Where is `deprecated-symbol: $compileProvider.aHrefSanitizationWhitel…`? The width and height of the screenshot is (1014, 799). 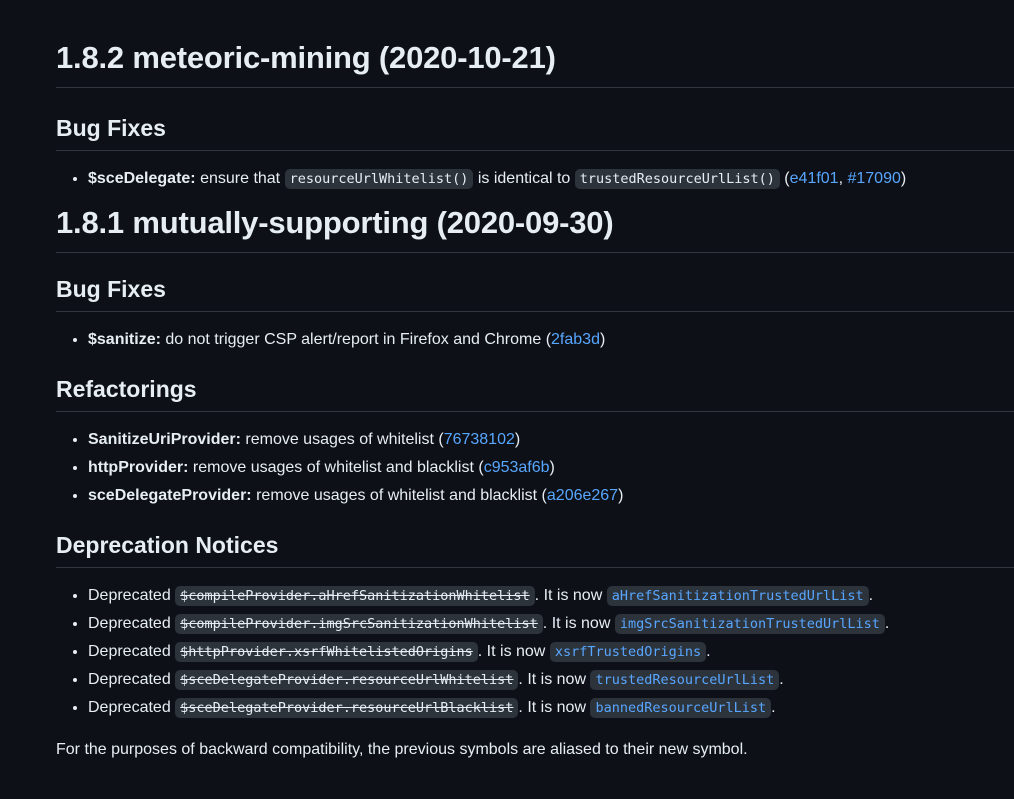 deprecated-symbol: $compileProvider.aHrefSanitizationWhitel… is located at coordinates (355, 596).